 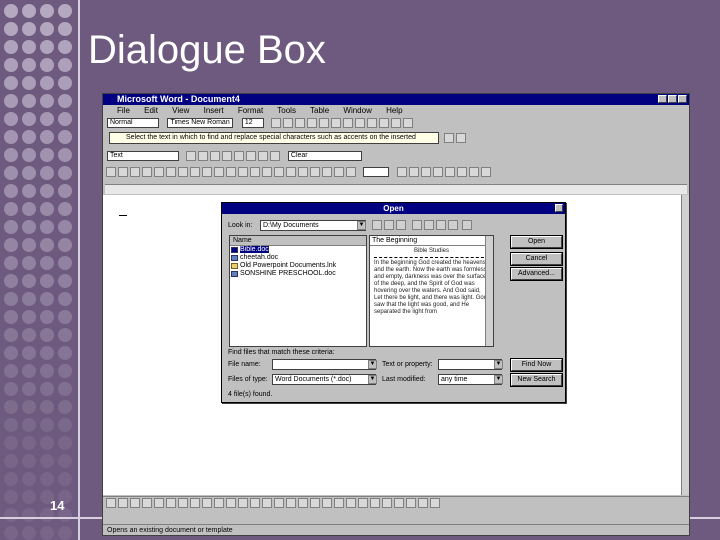 I want to click on web-toolbar-icon, so click(x=267, y=172).